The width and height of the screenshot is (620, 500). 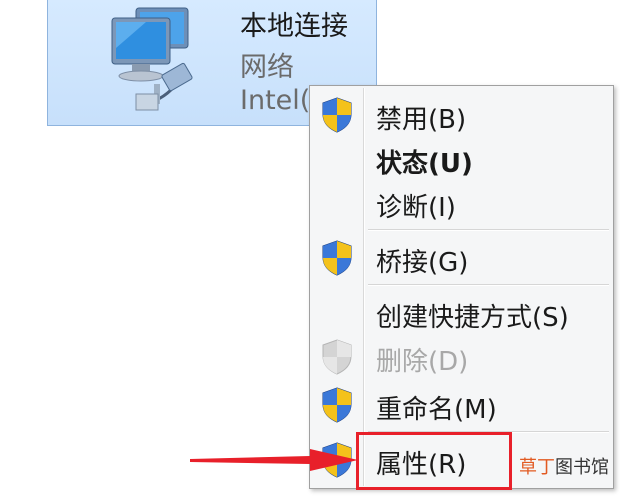 I want to click on menu-item-label: 创建快捷方式(S), so click(x=472, y=318).